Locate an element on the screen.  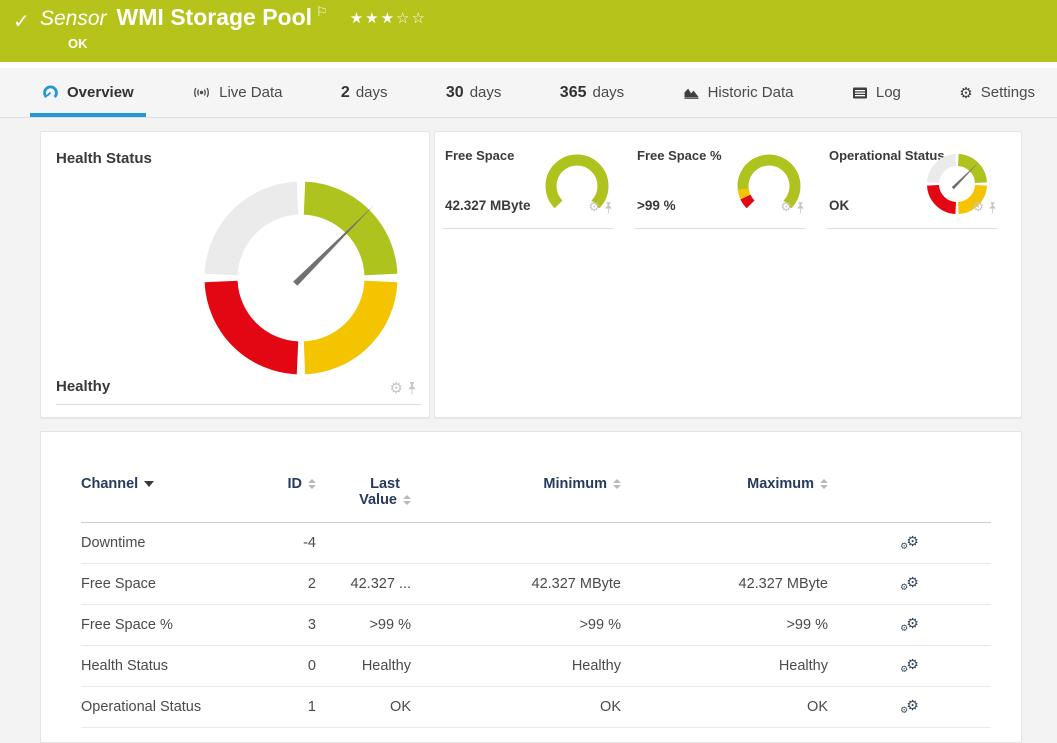
column-header-channel: Channel is located at coordinates (171, 495).